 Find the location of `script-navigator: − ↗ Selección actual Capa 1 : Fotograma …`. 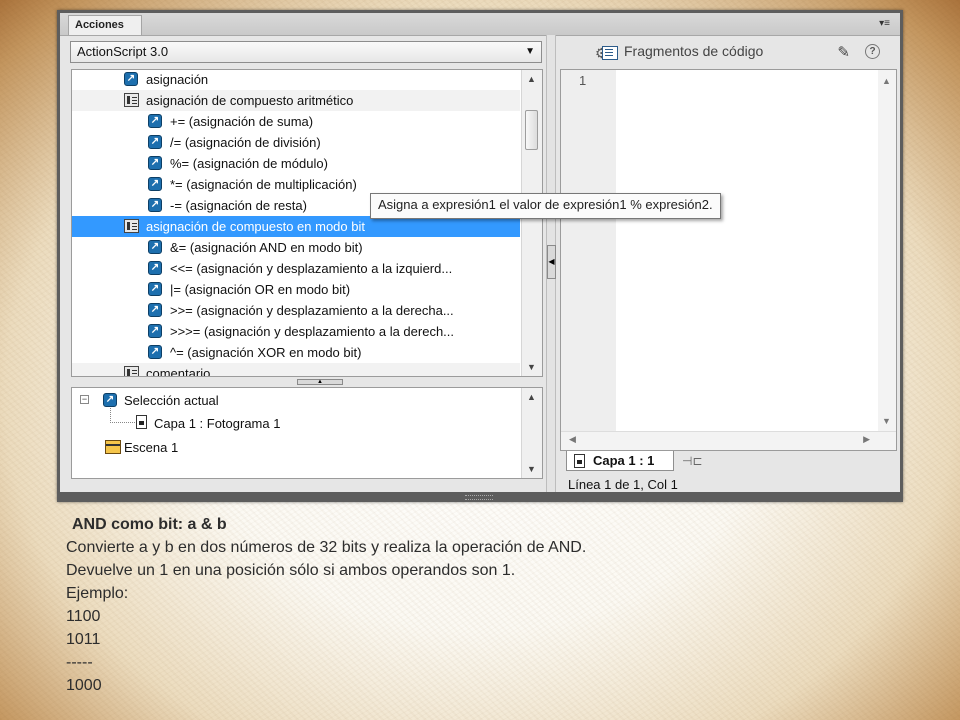

script-navigator: − ↗ Selección actual Capa 1 : Fotograma … is located at coordinates (307, 433).